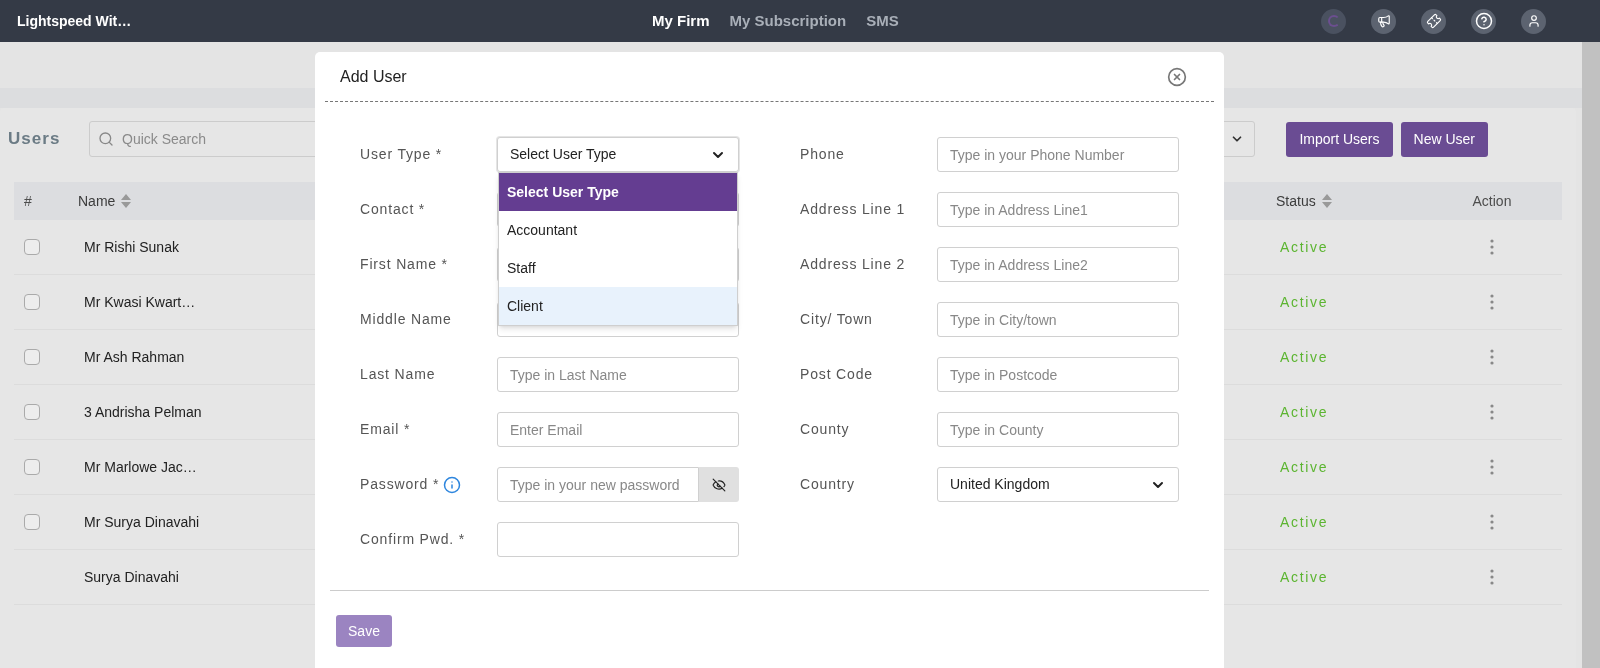  What do you see at coordinates (1533, 21) in the screenshot?
I see `user-icon` at bounding box center [1533, 21].